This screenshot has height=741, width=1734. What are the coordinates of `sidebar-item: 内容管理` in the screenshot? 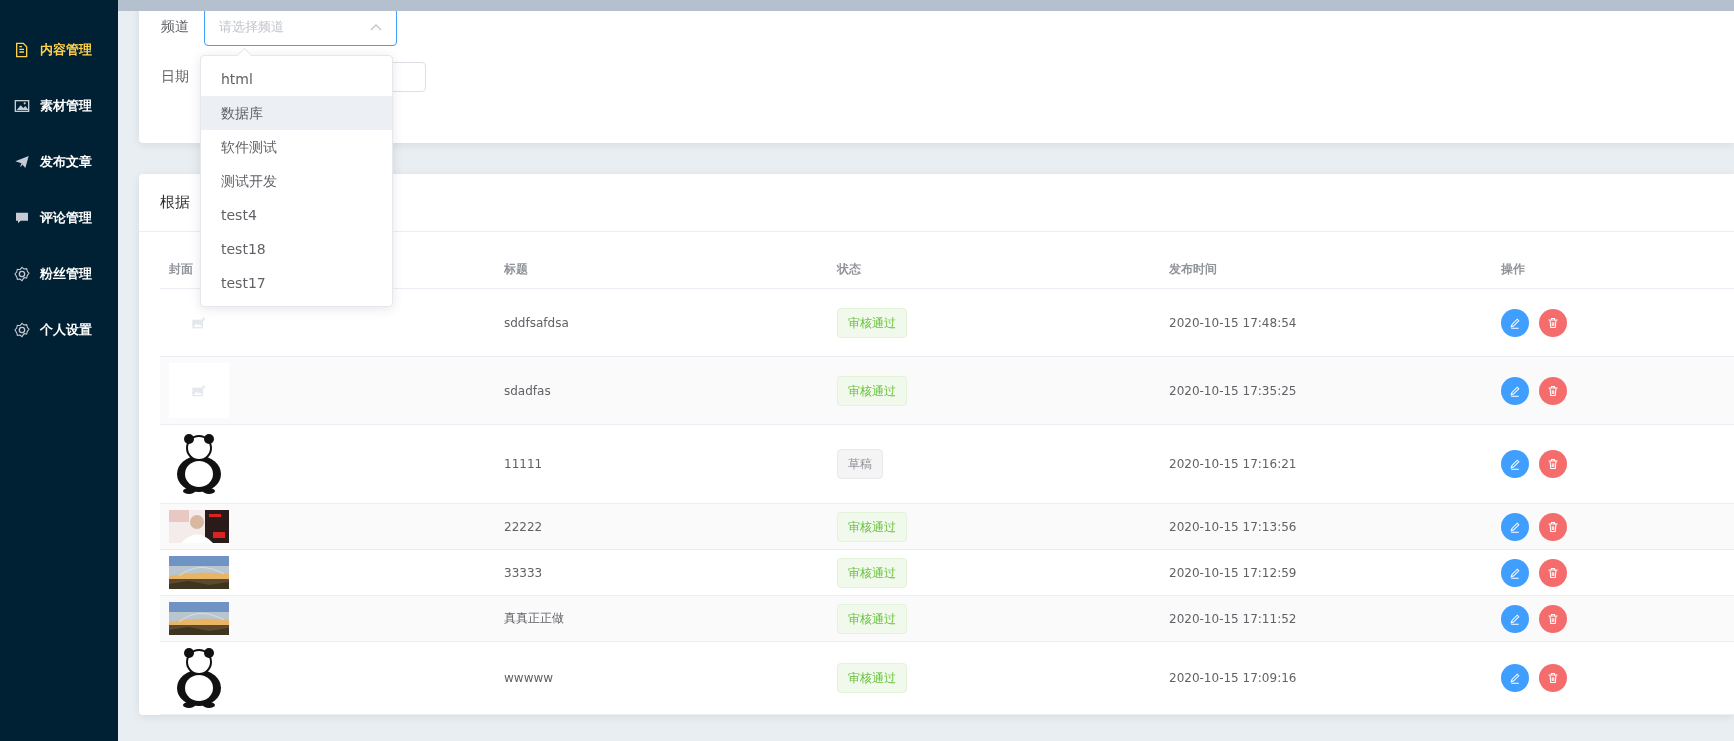 It's located at (59, 50).